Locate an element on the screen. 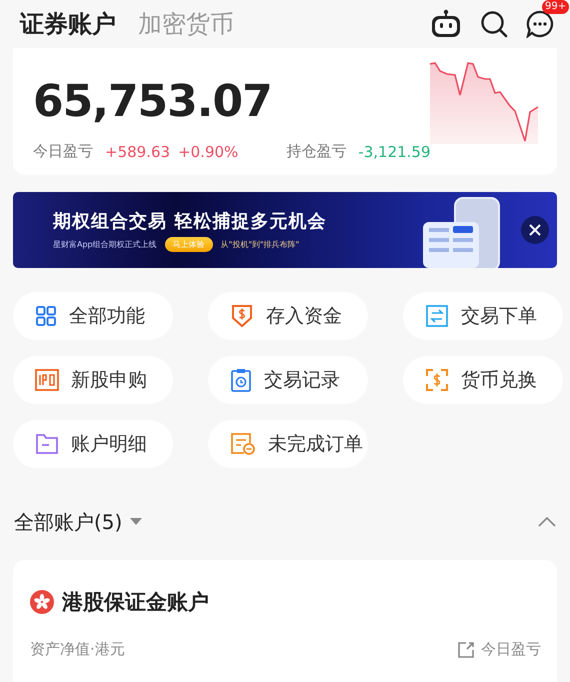 The image size is (570, 682). robot-icon is located at coordinates (446, 24).